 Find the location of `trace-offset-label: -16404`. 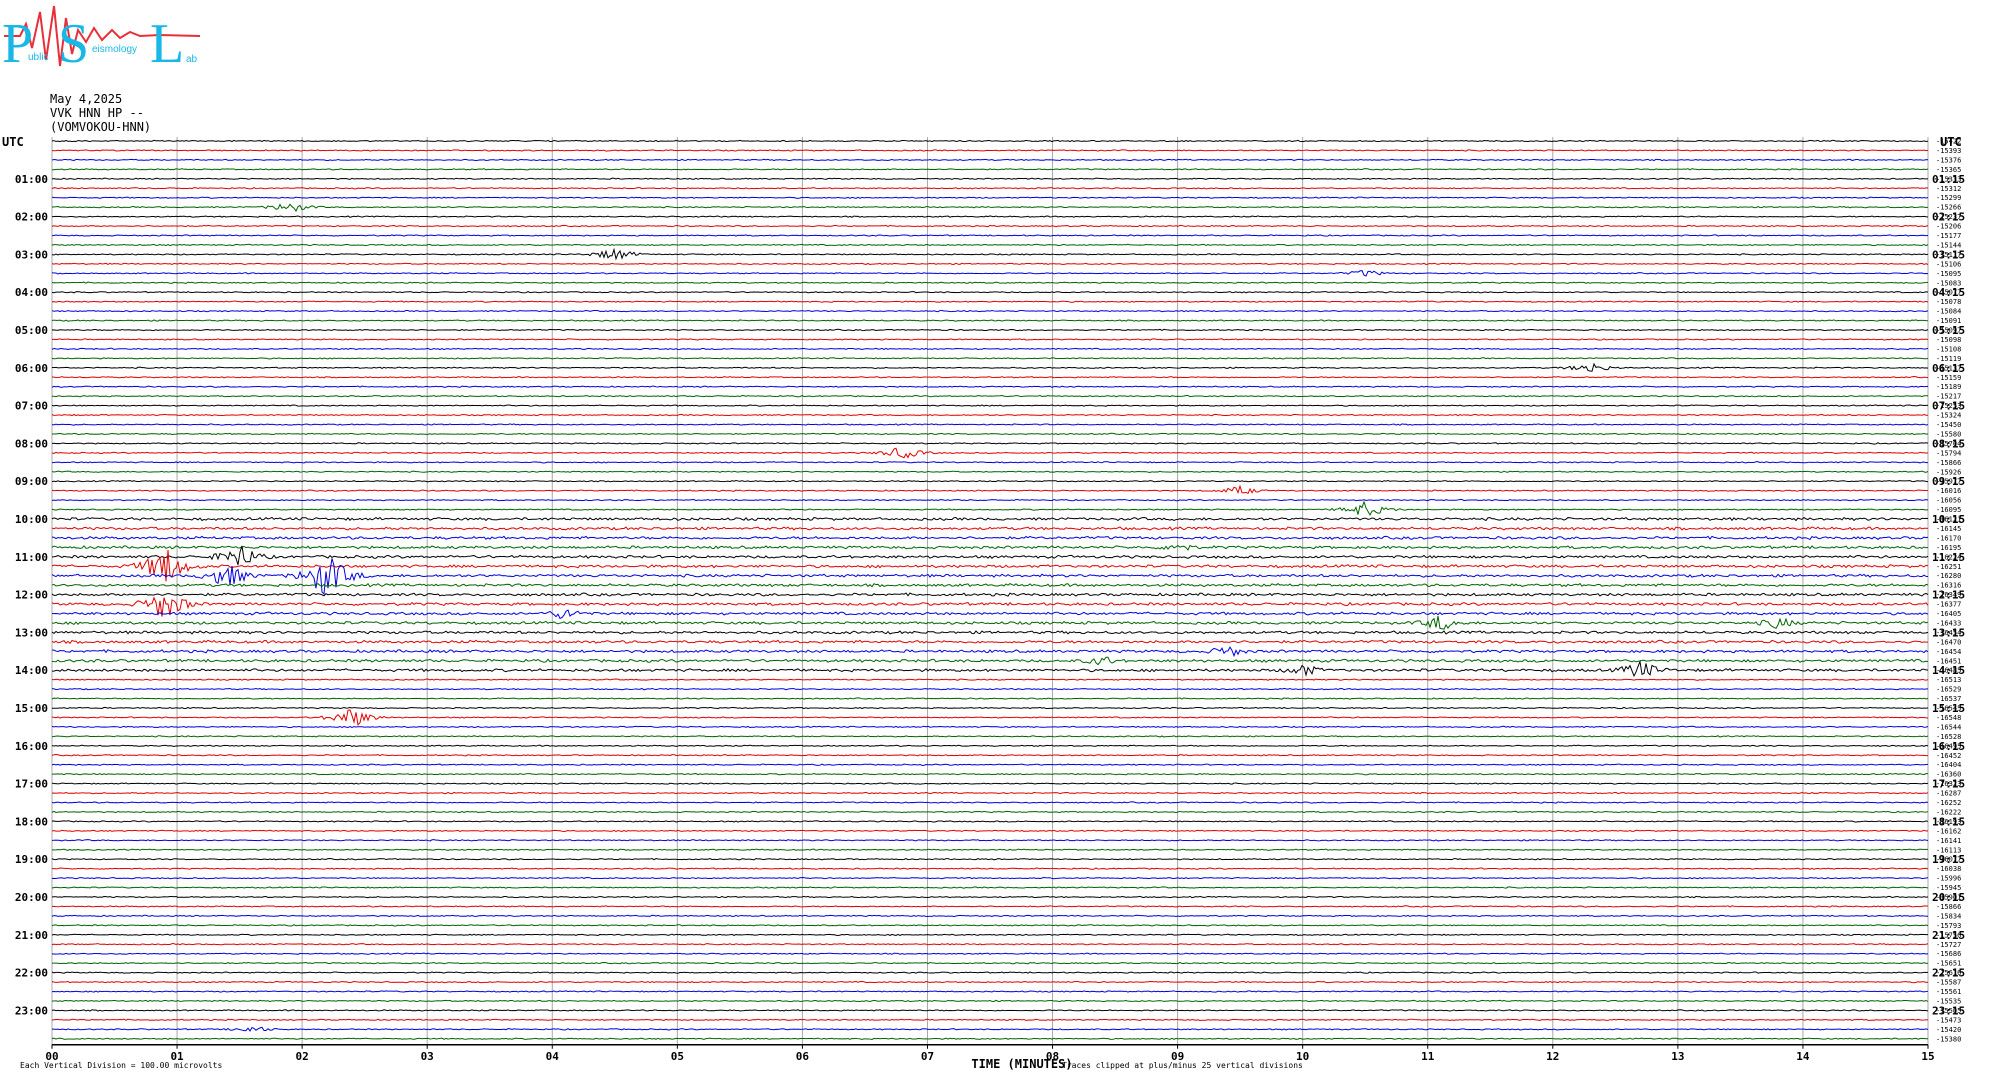

trace-offset-label: -16404 is located at coordinates (1948, 765).